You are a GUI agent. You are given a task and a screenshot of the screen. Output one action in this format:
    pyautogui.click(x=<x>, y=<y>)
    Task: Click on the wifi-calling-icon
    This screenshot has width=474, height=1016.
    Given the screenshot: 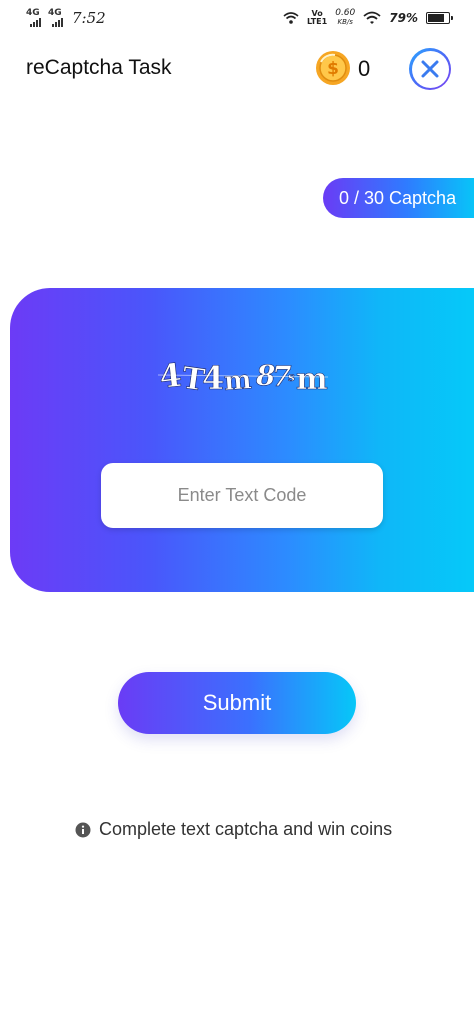 What is the action you would take?
    pyautogui.click(x=291, y=18)
    